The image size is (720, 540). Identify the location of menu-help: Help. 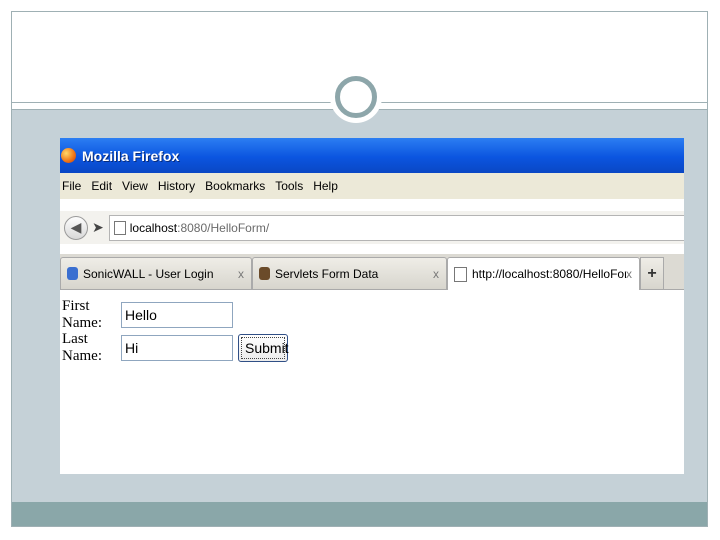
(325, 186).